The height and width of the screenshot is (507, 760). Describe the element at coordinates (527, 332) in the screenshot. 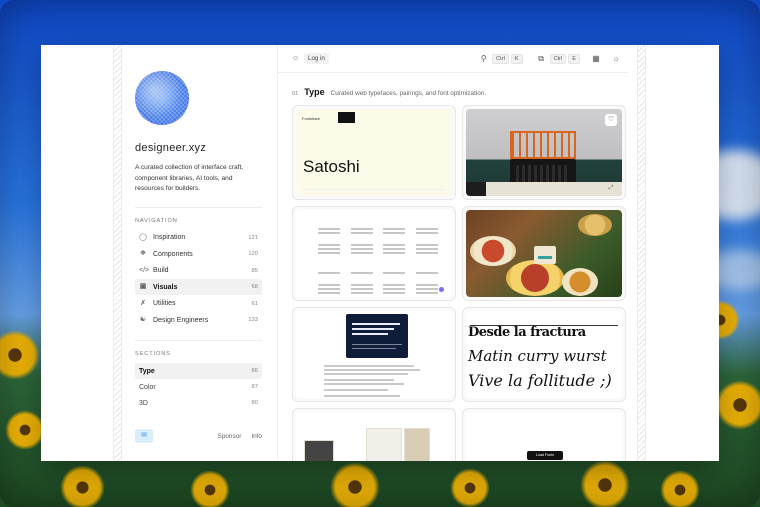

I see `script-line-1: Desde la fractura` at that location.